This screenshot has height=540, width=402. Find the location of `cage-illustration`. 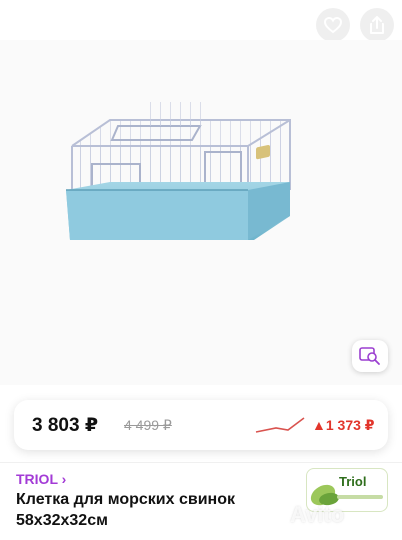

cage-illustration is located at coordinates (178, 171).